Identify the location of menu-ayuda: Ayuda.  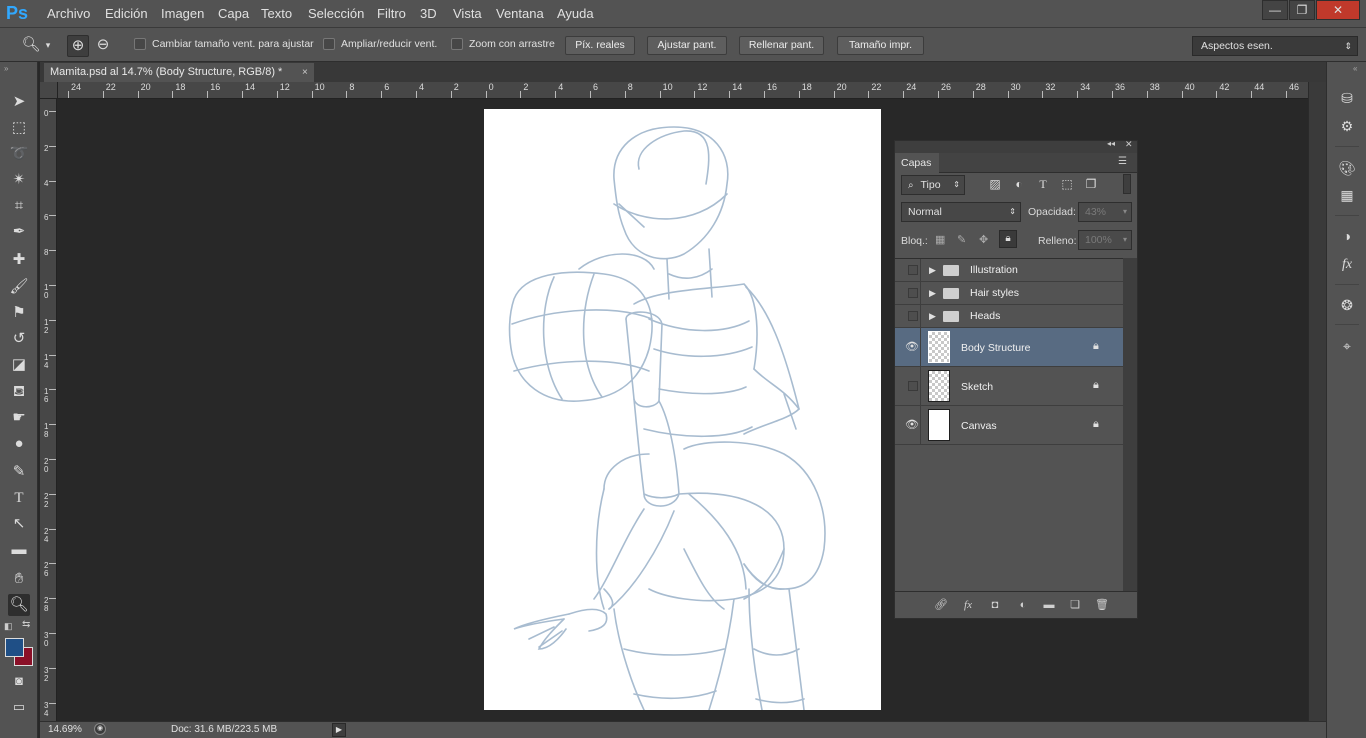
(575, 13).